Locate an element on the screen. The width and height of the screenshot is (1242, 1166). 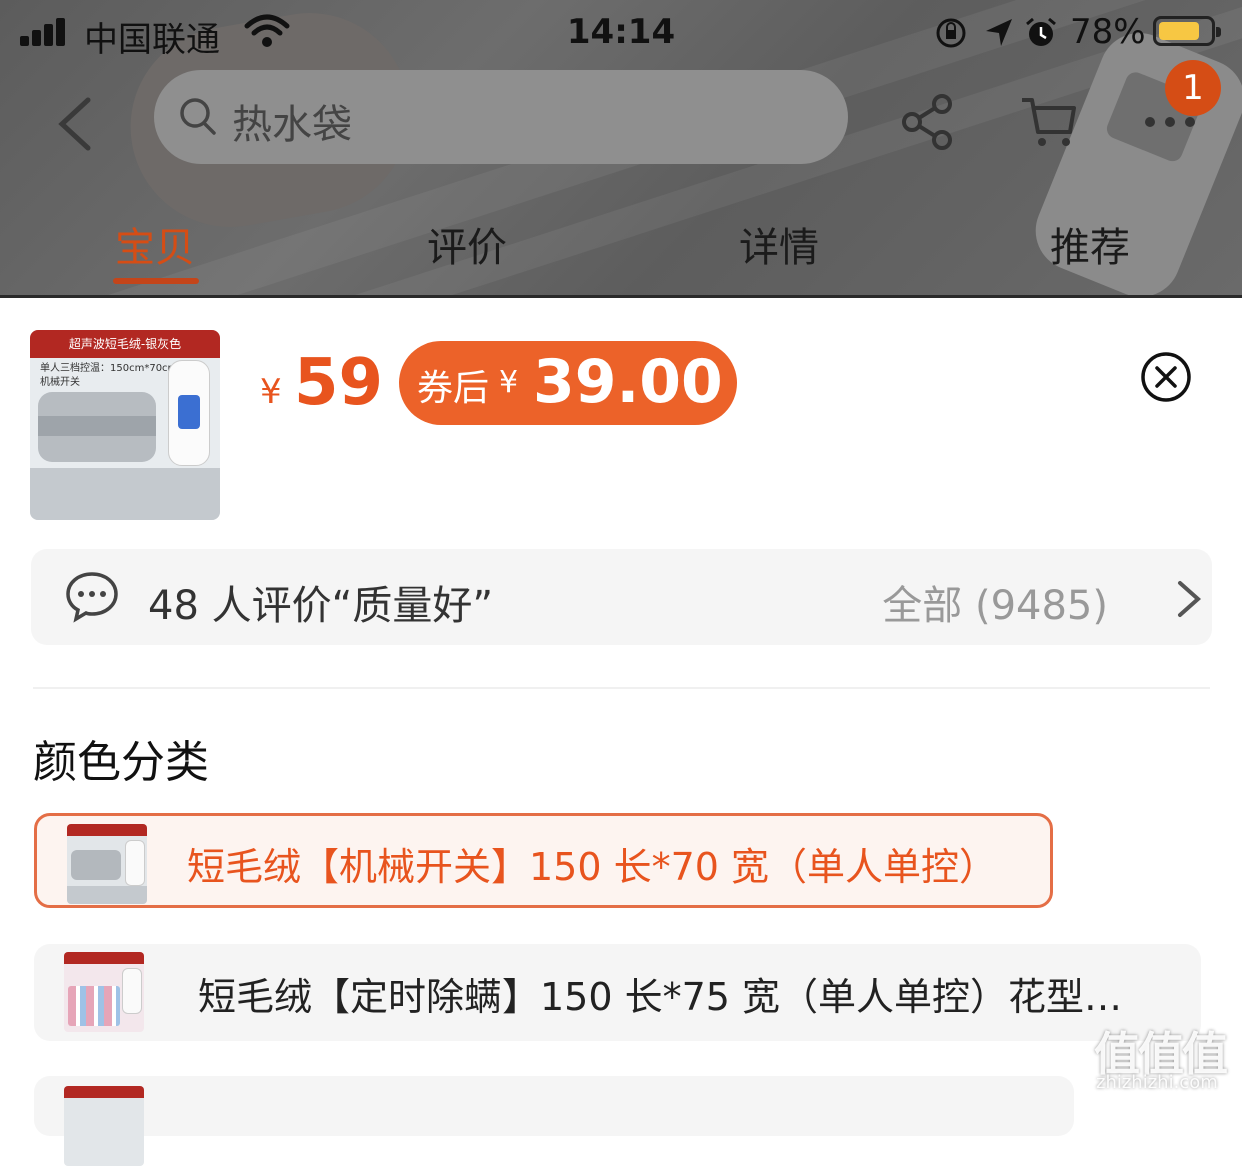
price: 59 is located at coordinates (339, 383).